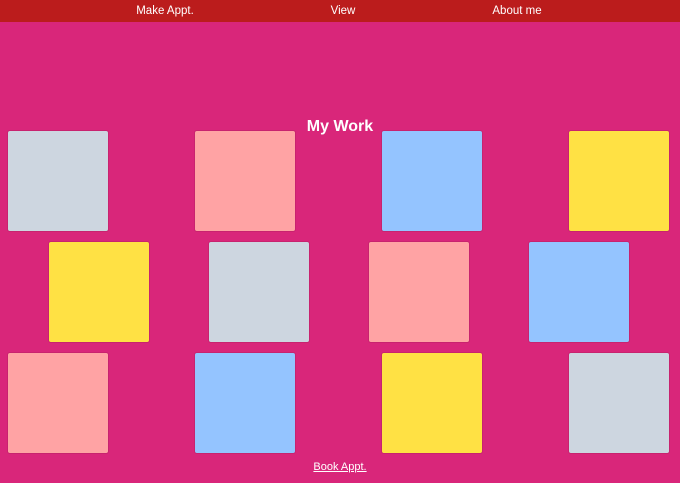 The height and width of the screenshot is (483, 680). I want to click on footer: Book Appt., so click(340, 467).